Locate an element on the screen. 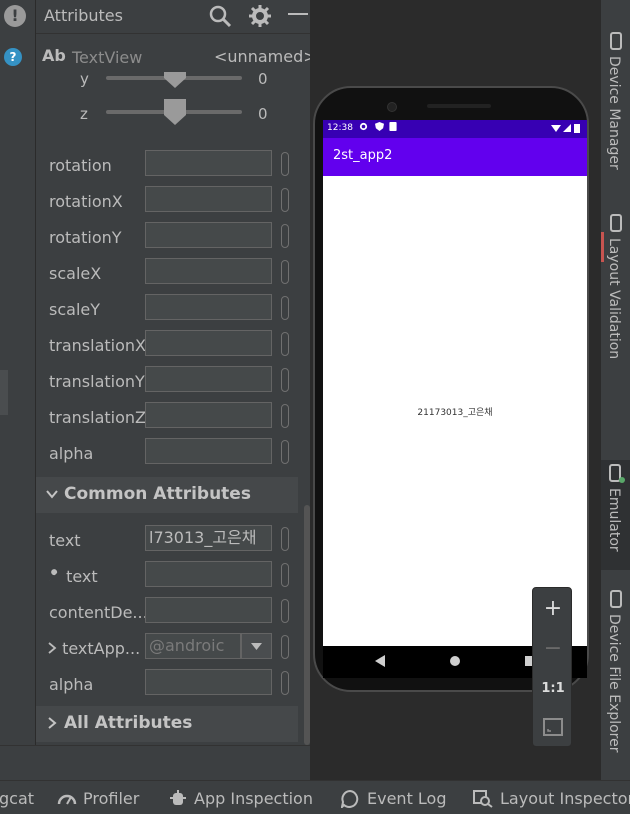 The image size is (630, 814). attr-label: rotation is located at coordinates (80, 165).